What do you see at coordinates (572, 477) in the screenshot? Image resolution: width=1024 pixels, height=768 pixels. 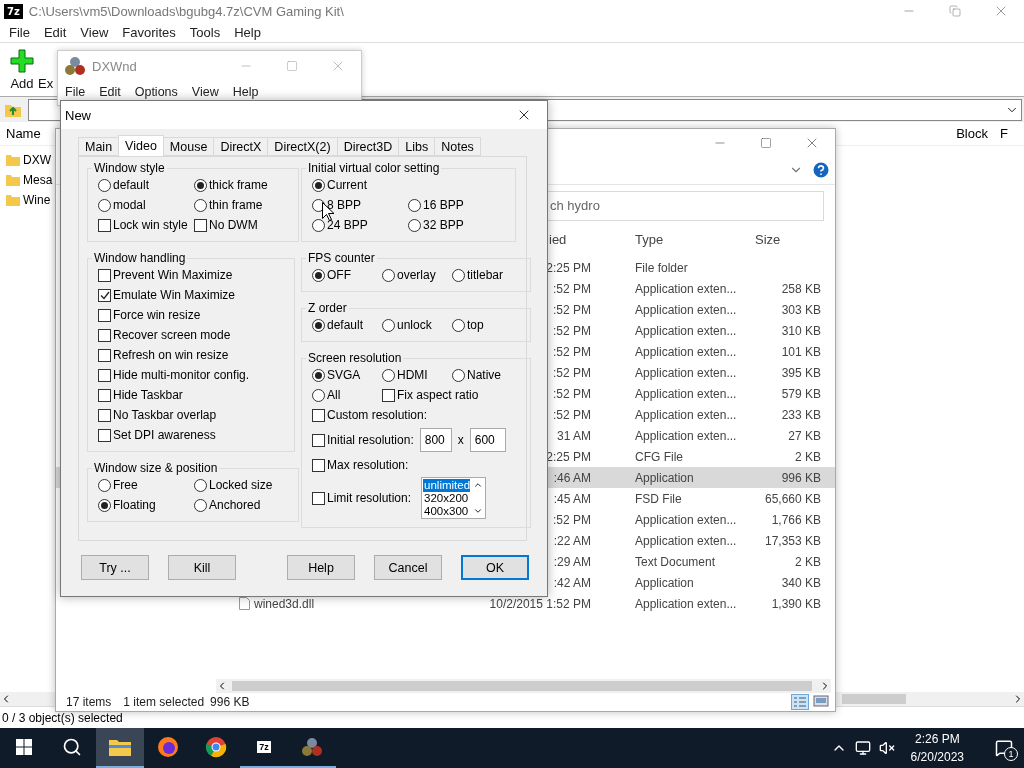 I see `date-cell-text: :46 AM` at bounding box center [572, 477].